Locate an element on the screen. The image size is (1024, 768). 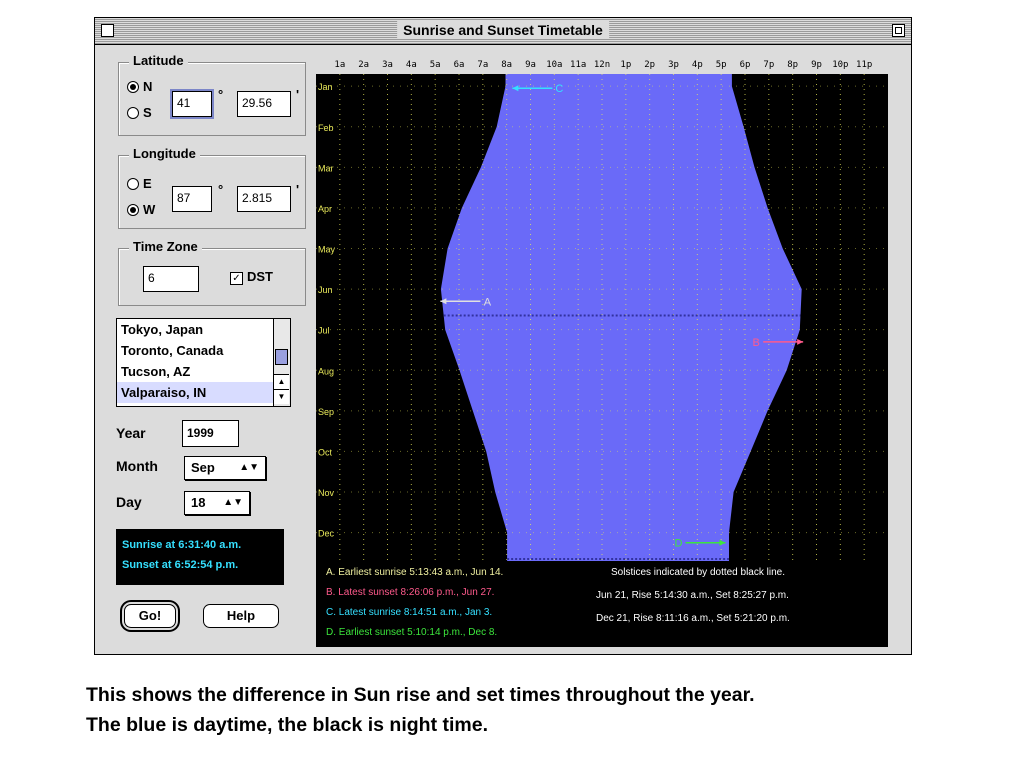
city-item: Tokyo, Japan is located at coordinates (203, 329).